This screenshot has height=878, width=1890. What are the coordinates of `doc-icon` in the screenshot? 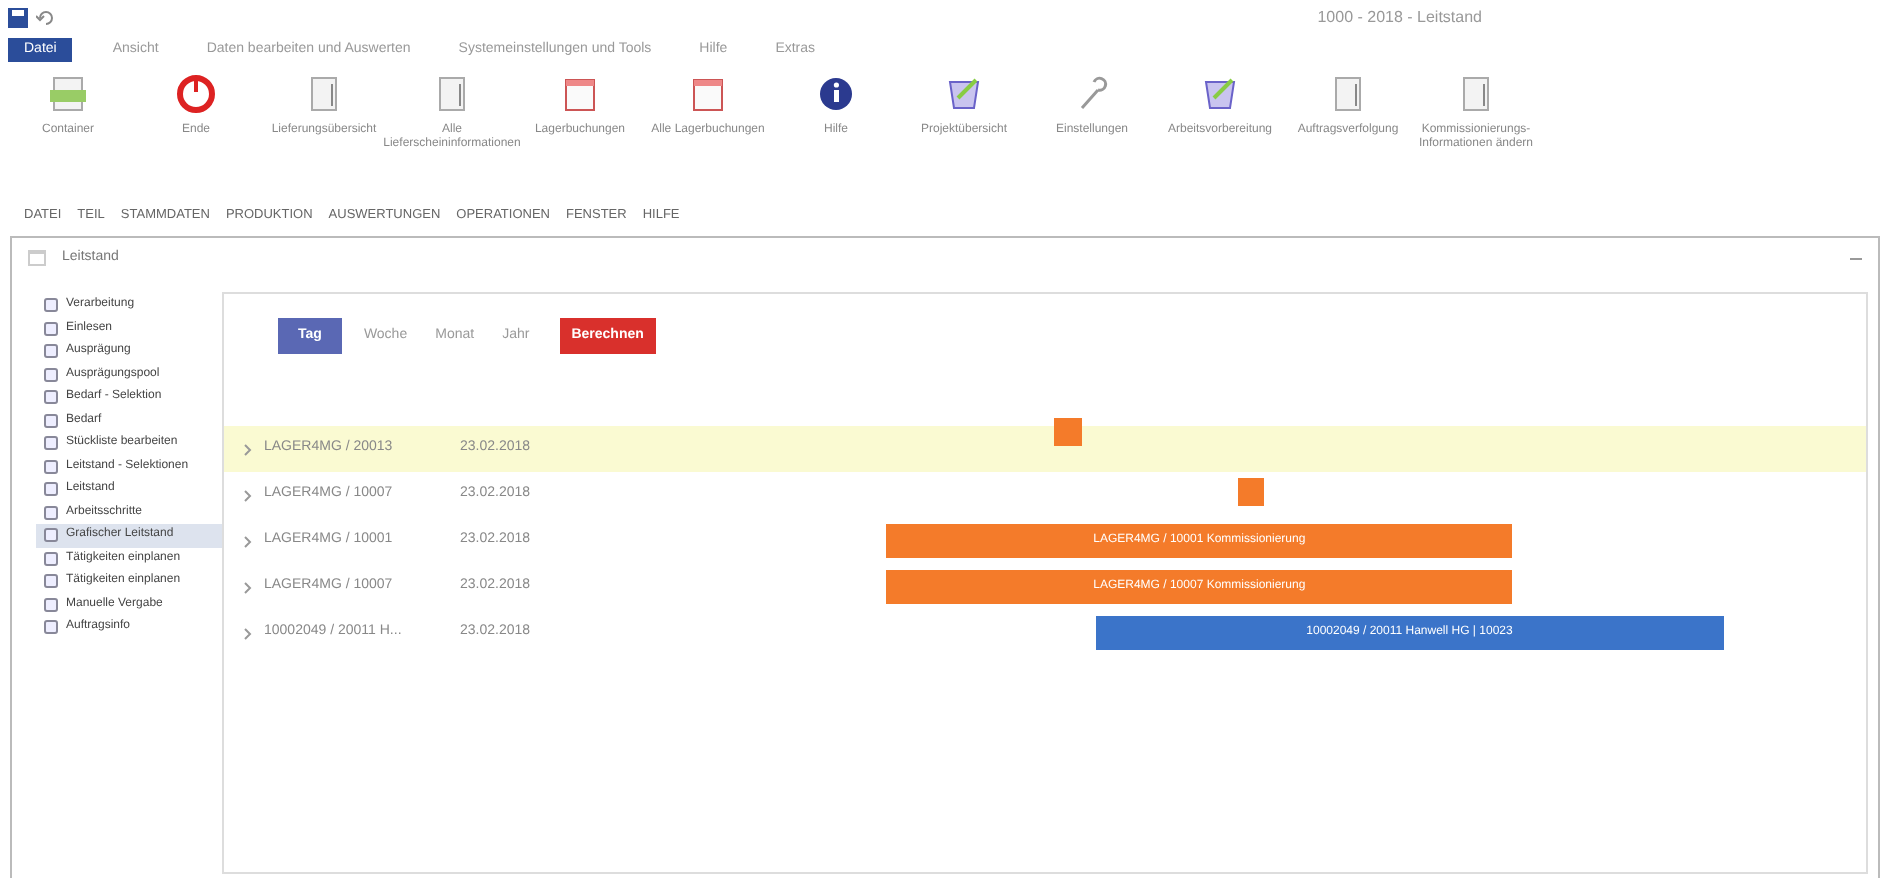 It's located at (68, 94).